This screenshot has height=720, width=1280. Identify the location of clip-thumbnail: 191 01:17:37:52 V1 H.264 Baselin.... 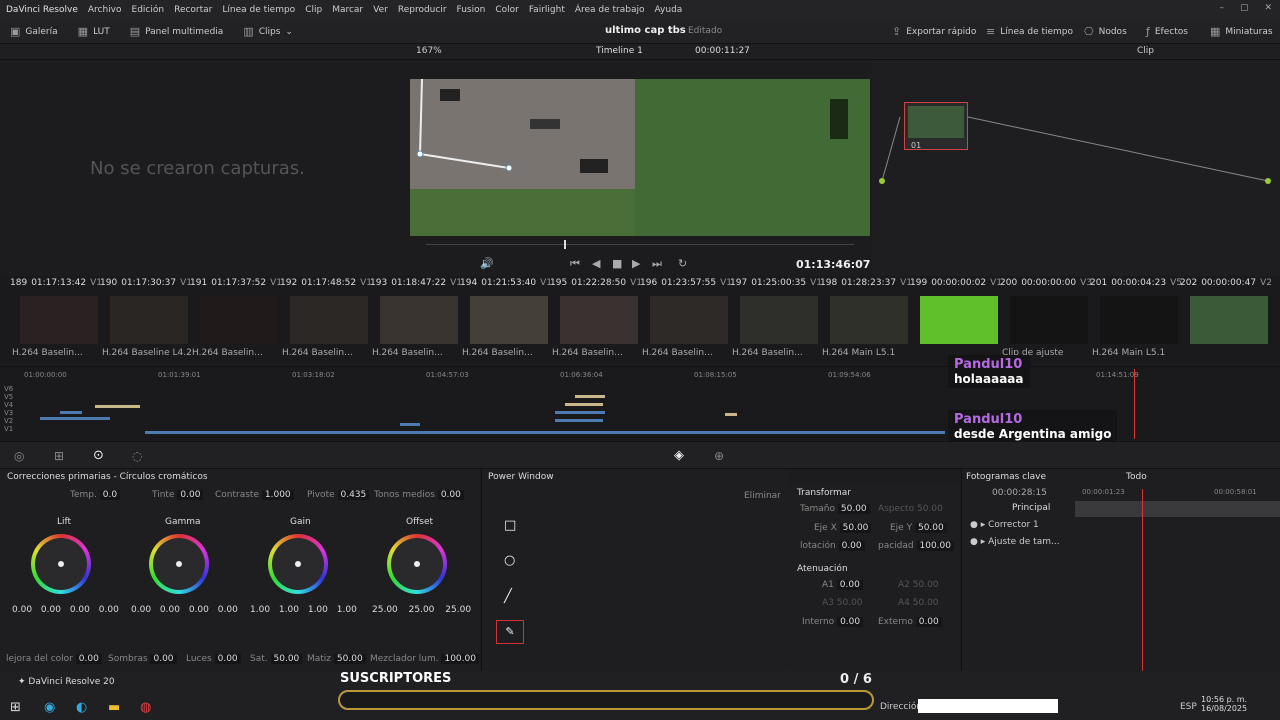
(236, 321).